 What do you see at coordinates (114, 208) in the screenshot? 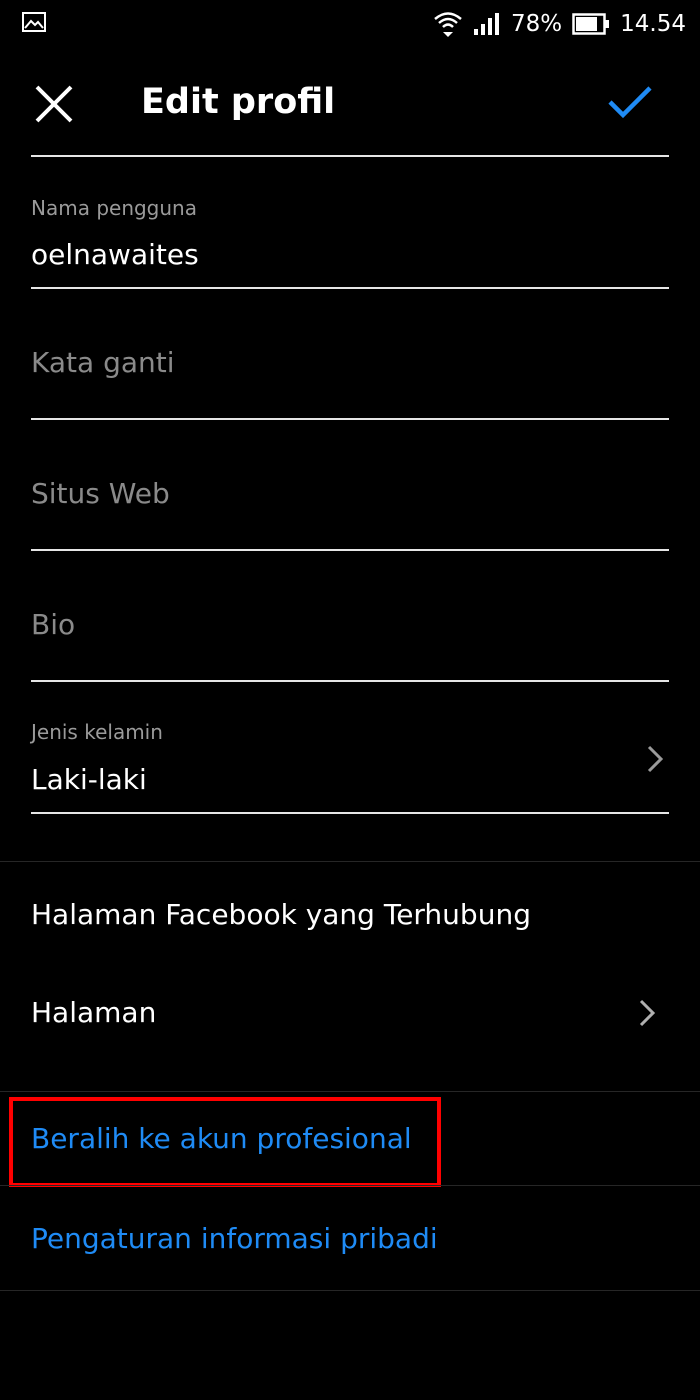
I see `username-label: Nama pengguna` at bounding box center [114, 208].